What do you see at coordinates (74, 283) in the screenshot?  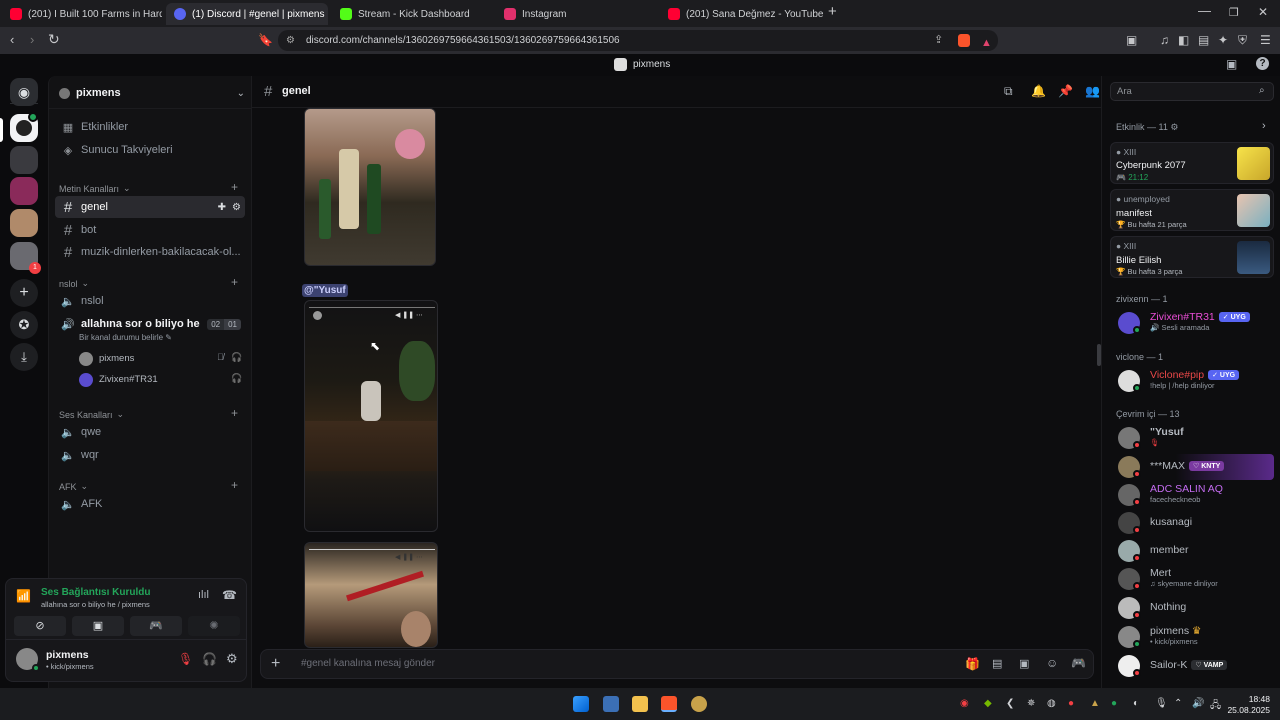 I see `category-nslol: nslol ⌄` at bounding box center [74, 283].